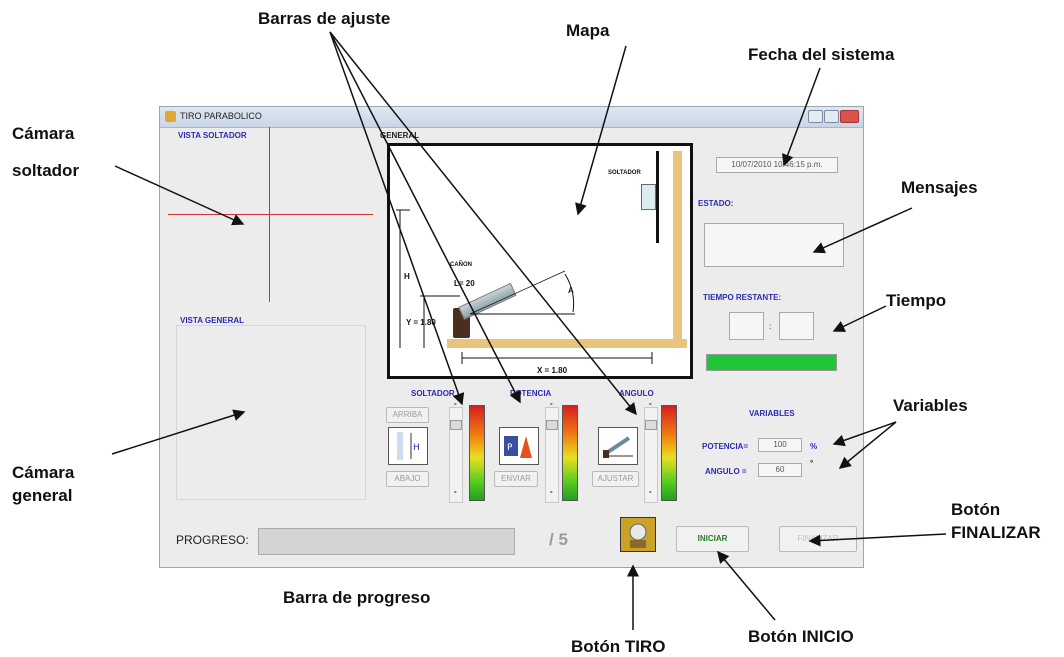 The width and height of the screenshot is (1064, 657). I want to click on potencia-control-label: POTENCIA, so click(531, 393).